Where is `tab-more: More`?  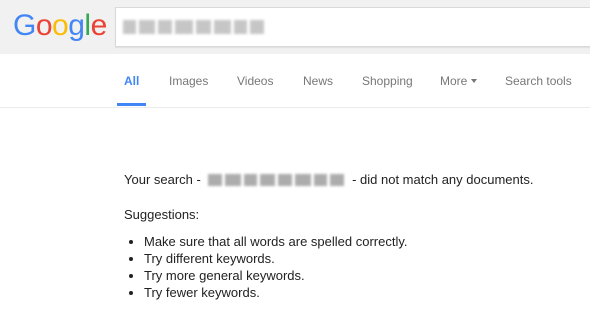
tab-more: More is located at coordinates (459, 81).